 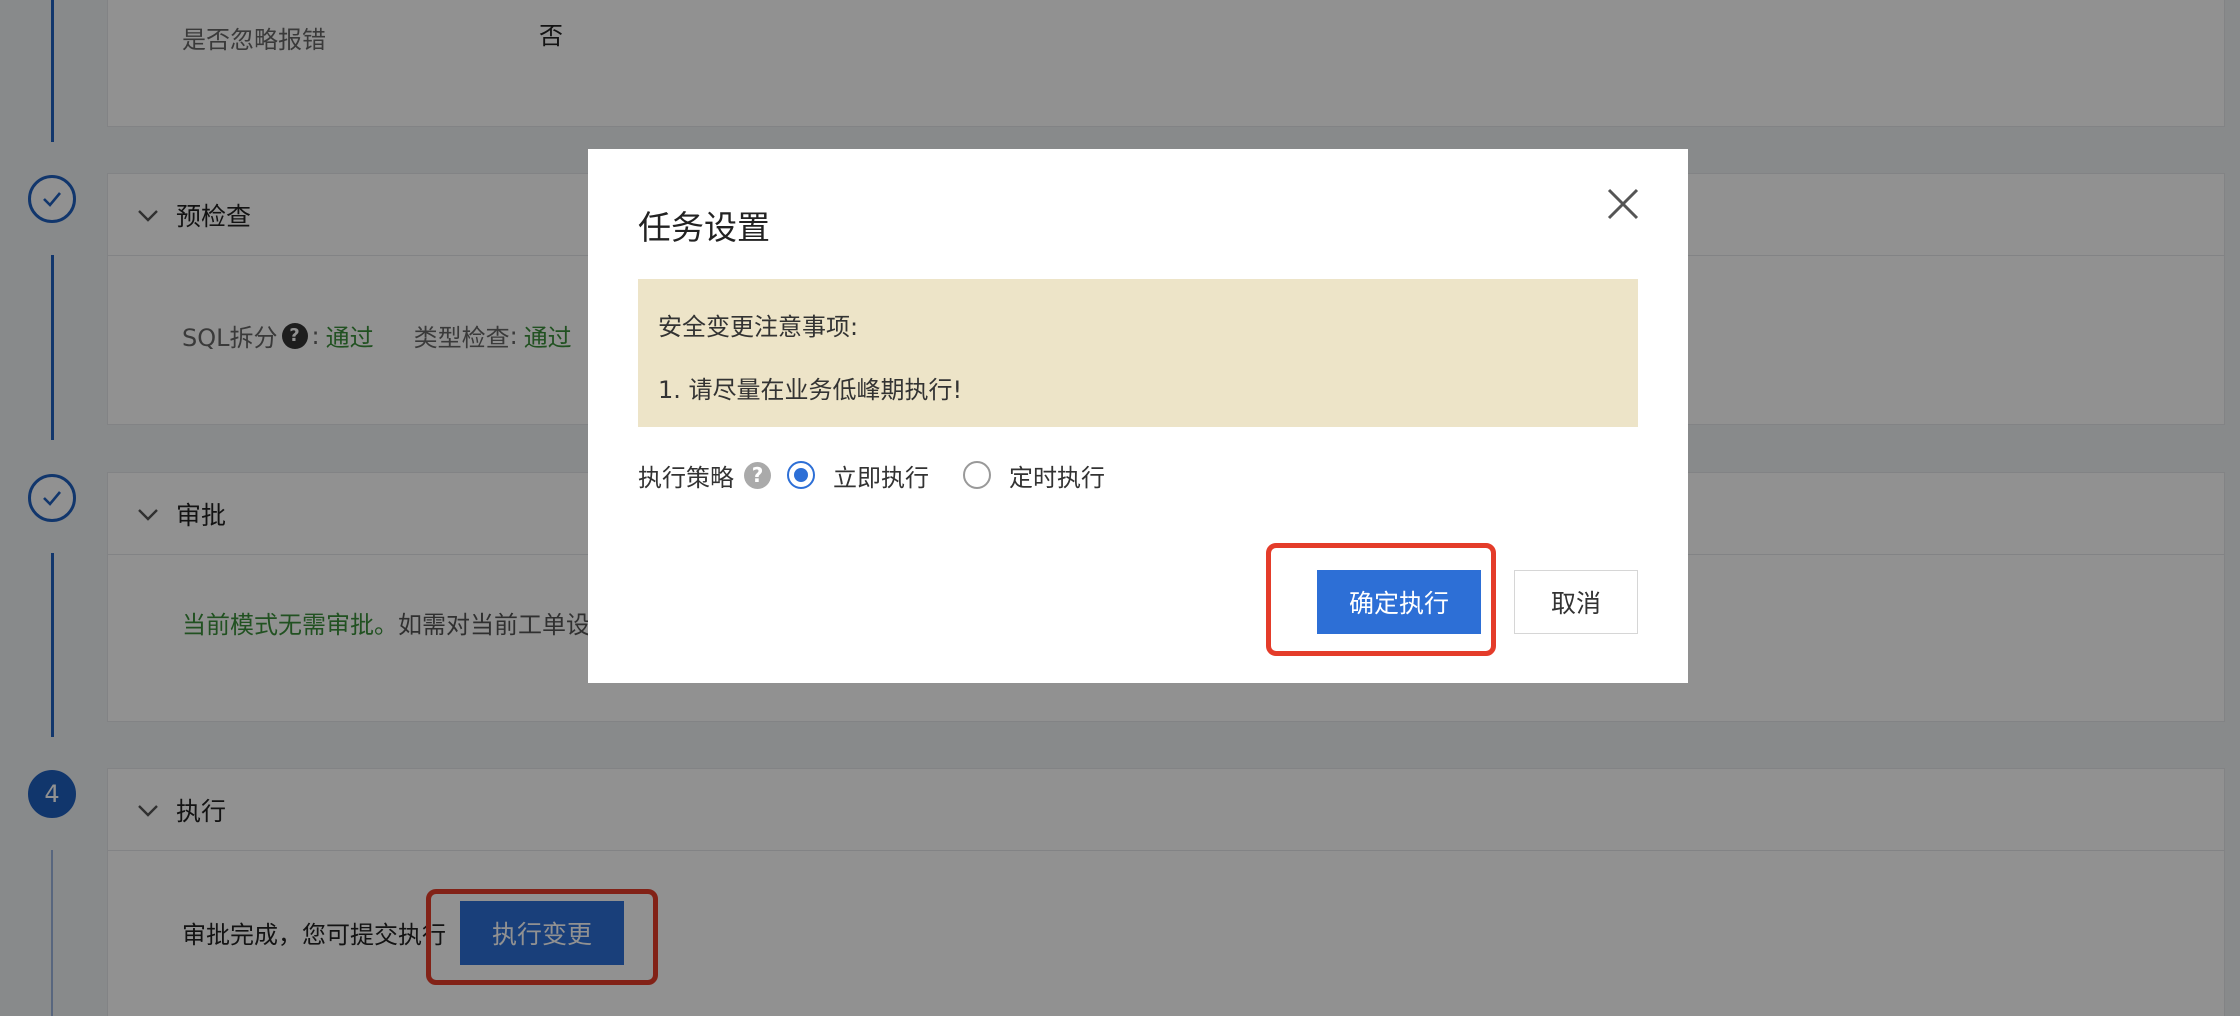 I want to click on cancel-button: 取消, so click(x=1576, y=602).